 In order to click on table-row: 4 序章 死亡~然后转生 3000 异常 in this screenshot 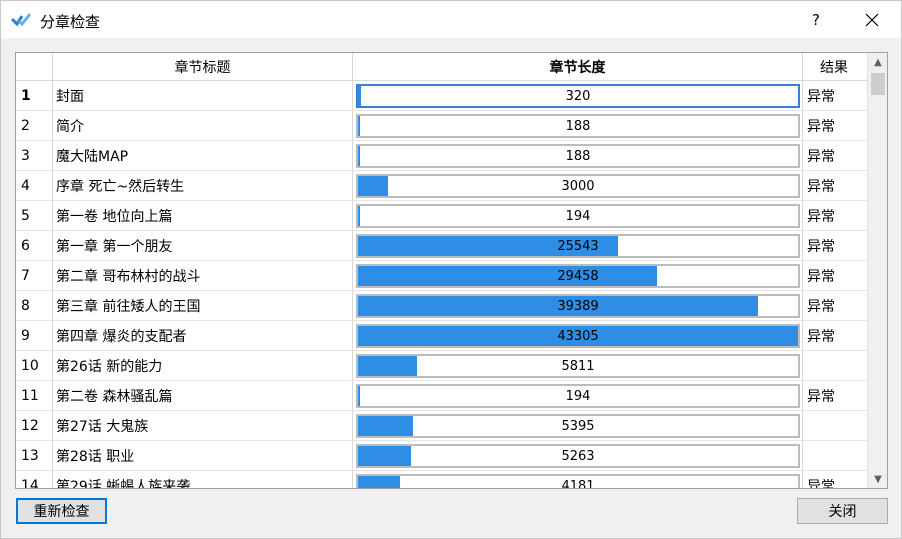, I will do `click(441, 186)`.